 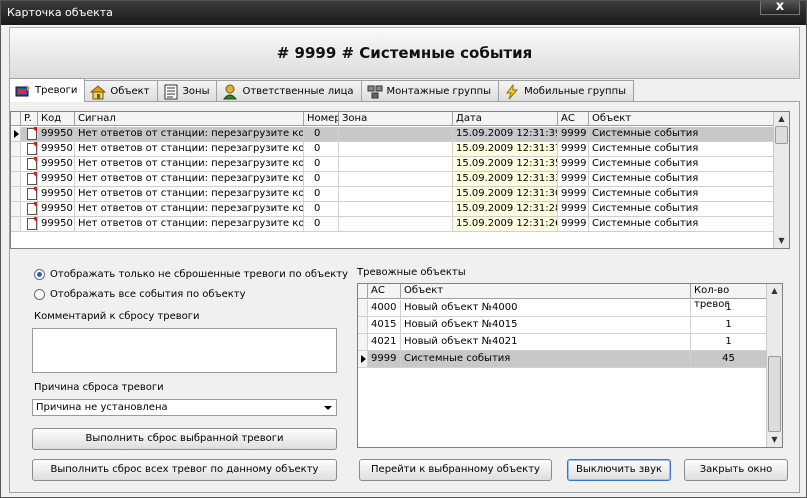 What do you see at coordinates (562, 308) in the screenshot?
I see `table-row: 4000 Новый объект №4000 1` at bounding box center [562, 308].